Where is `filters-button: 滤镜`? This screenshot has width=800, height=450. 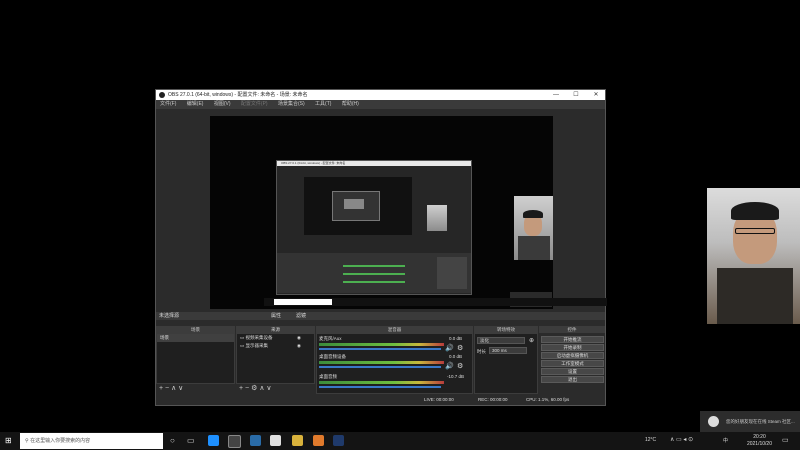
filters-button: 滤镜 is located at coordinates (301, 316).